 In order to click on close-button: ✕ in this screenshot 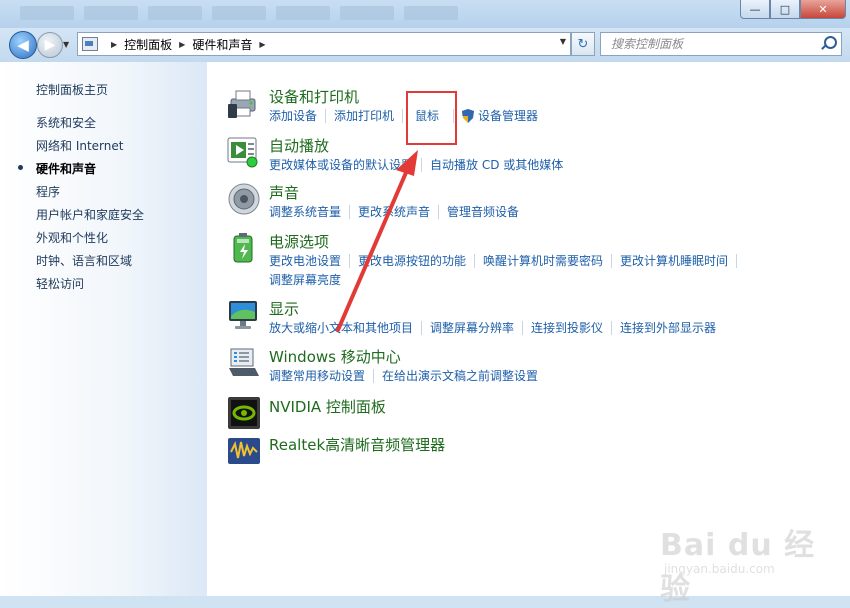, I will do `click(823, 9)`.